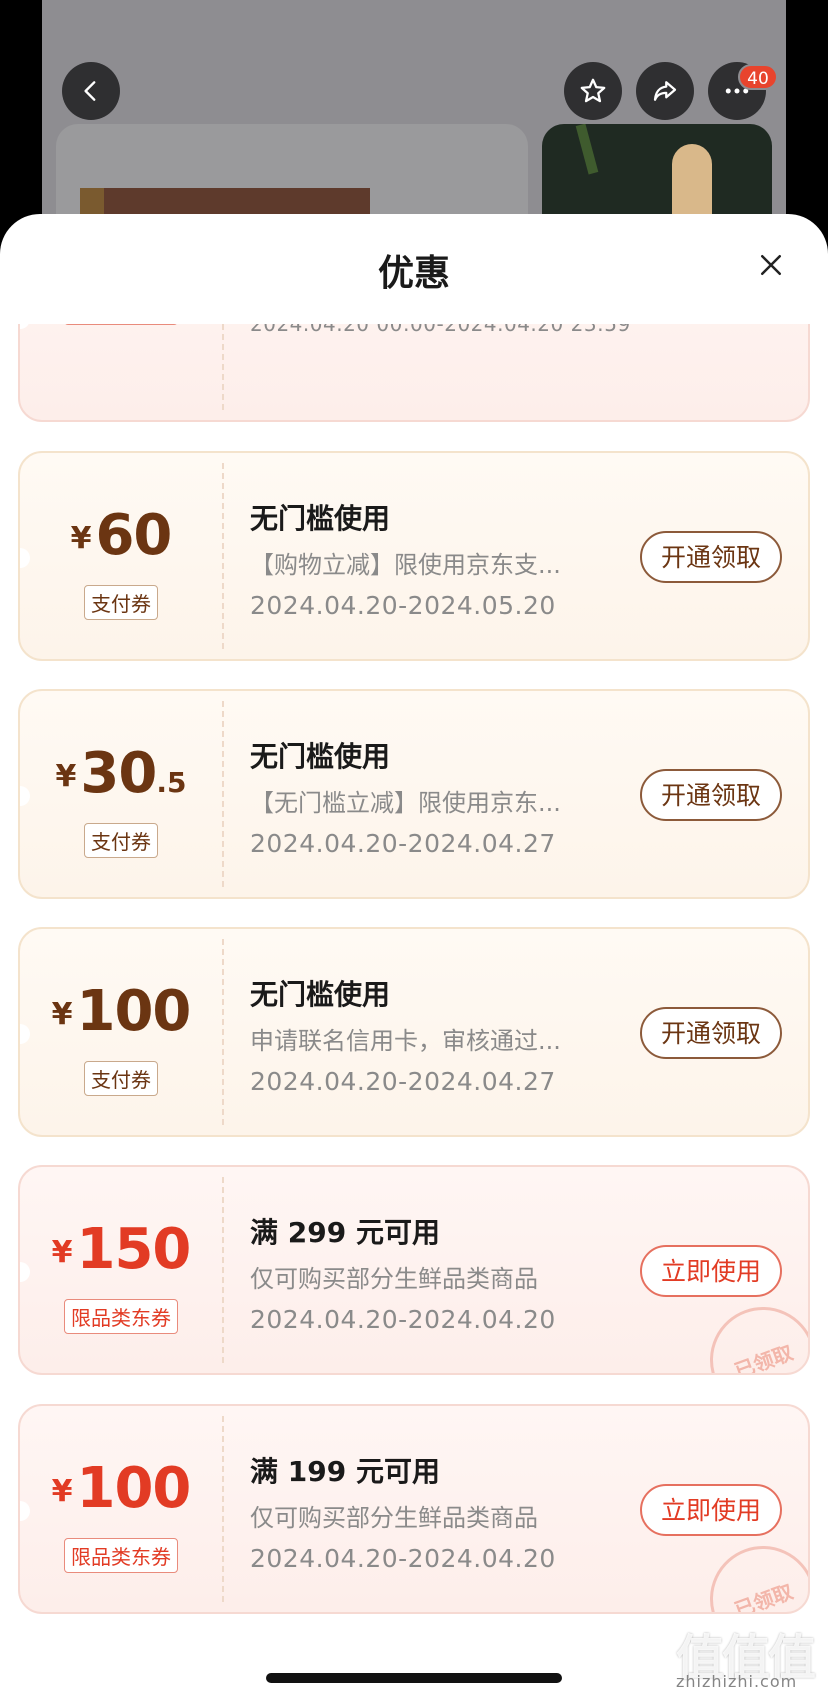 The height and width of the screenshot is (1702, 828). Describe the element at coordinates (758, 77) in the screenshot. I see `notification-badge: 40` at that location.